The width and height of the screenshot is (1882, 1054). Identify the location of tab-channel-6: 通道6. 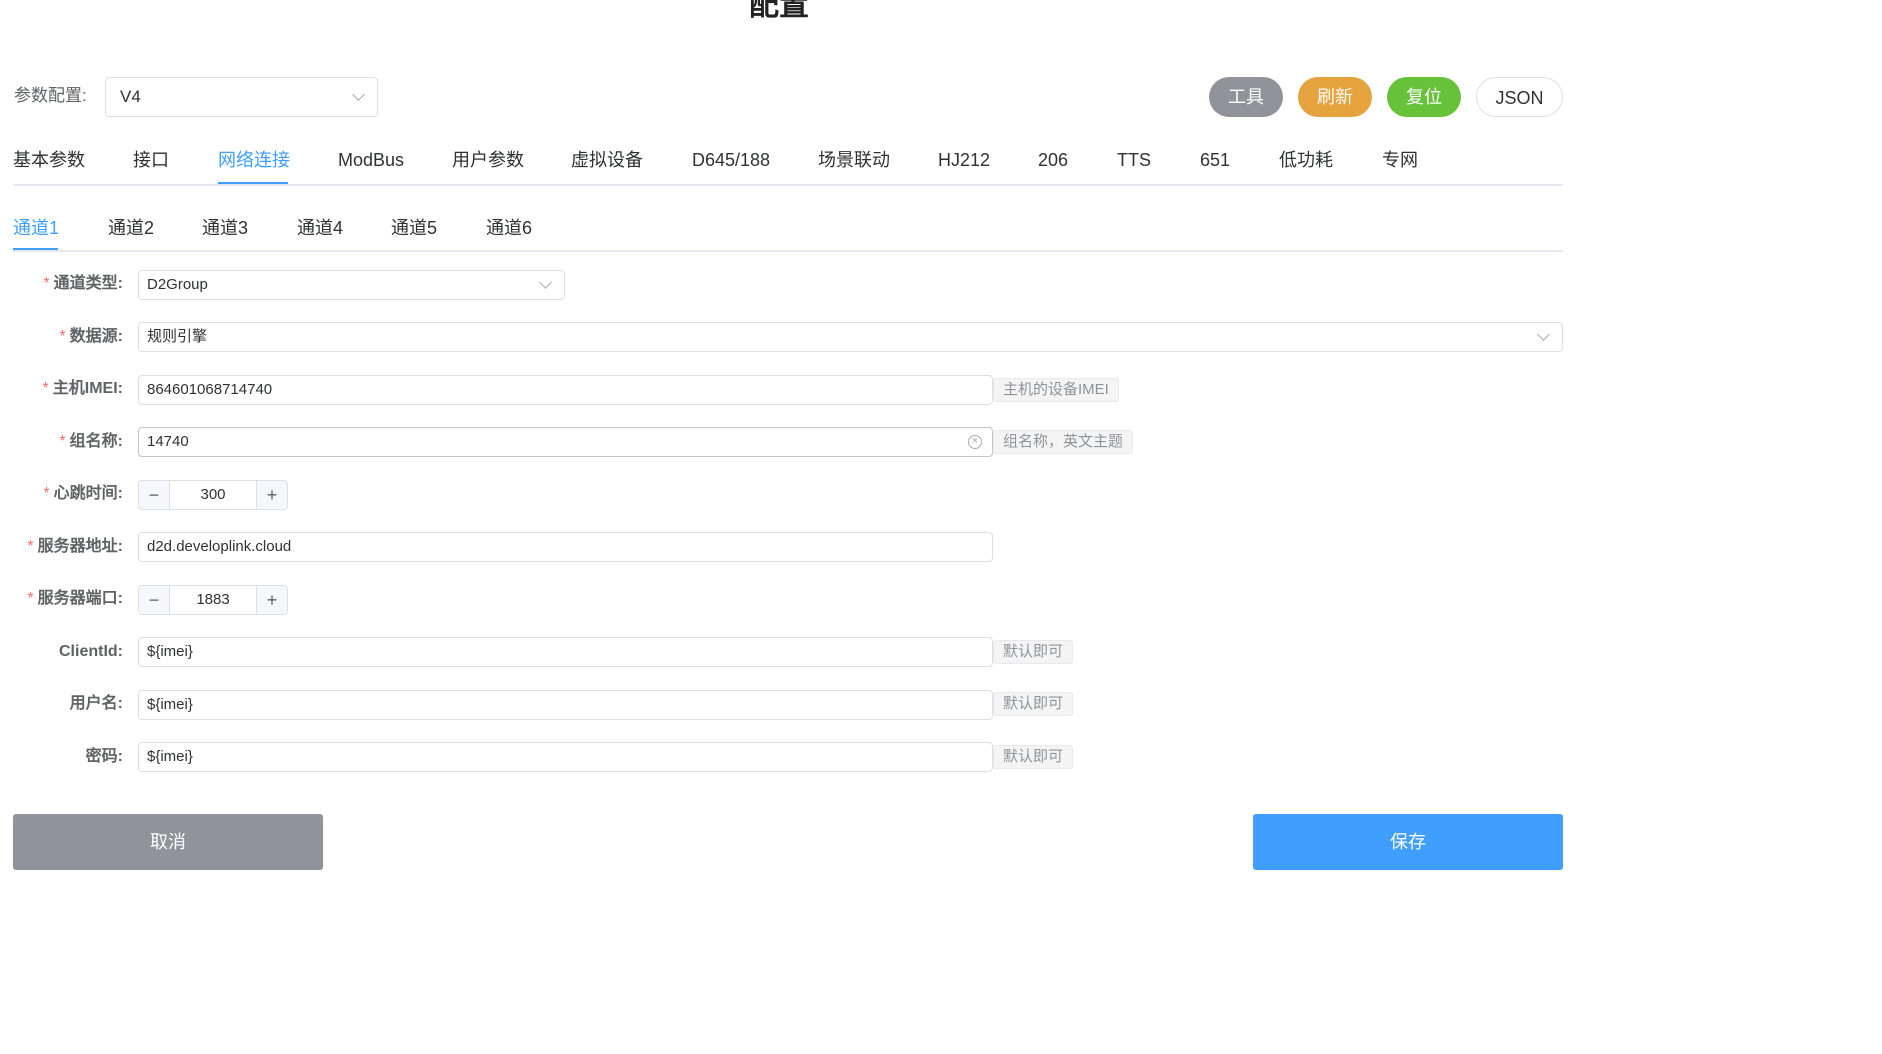
(509, 228).